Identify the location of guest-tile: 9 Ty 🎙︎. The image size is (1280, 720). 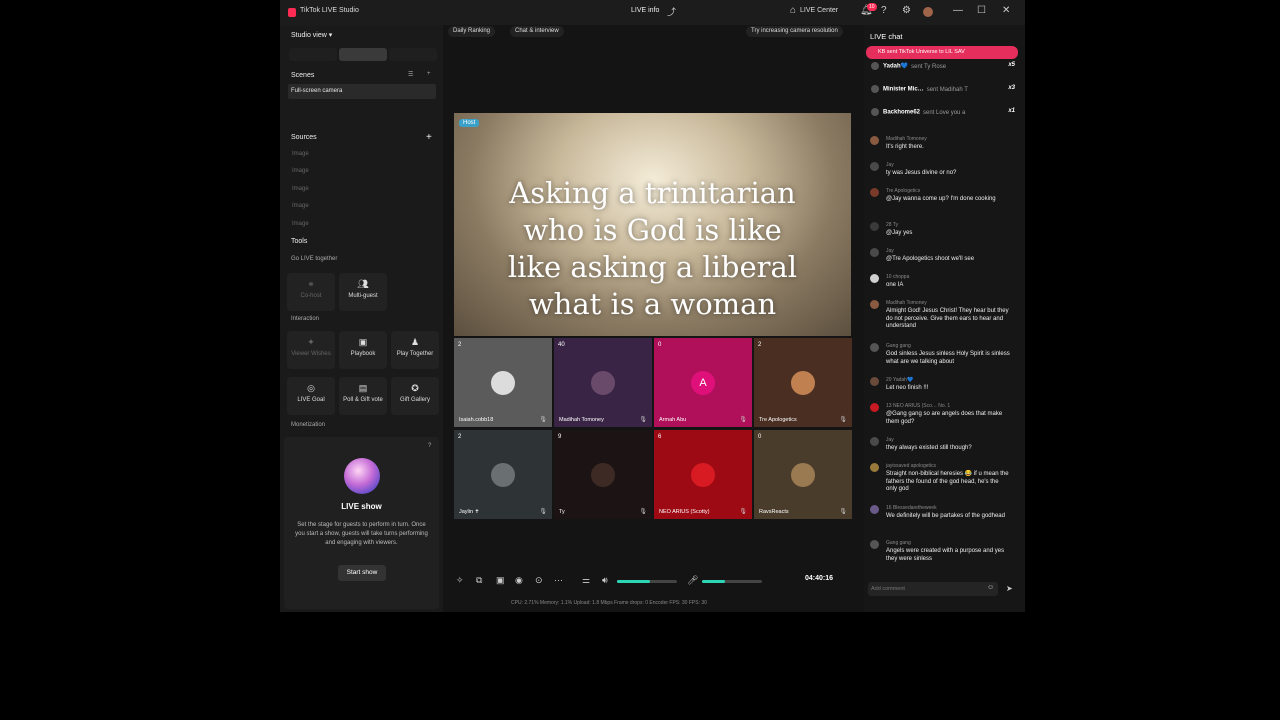
(603, 474).